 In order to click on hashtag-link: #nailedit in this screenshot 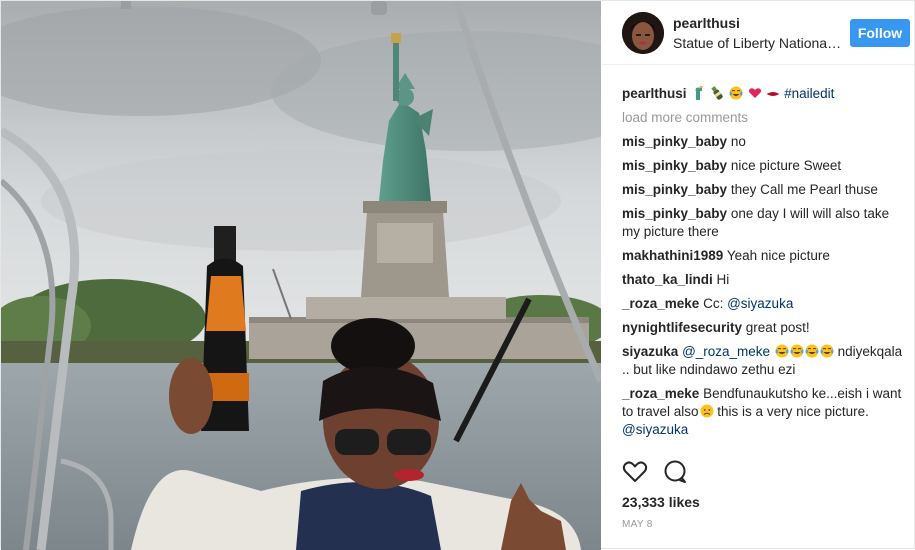, I will do `click(809, 93)`.